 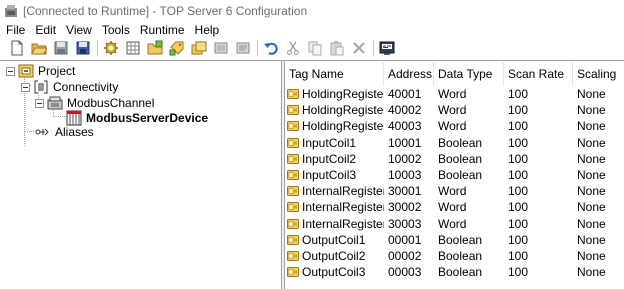 I want to click on table-row: HoldingRegister2 40002 Word 100 None, so click(x=454, y=110).